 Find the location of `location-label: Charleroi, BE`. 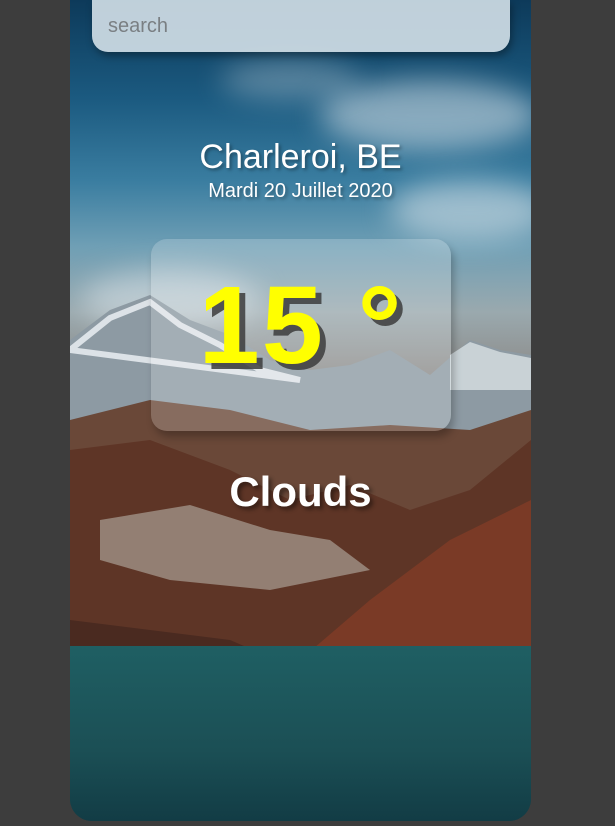

location-label: Charleroi, BE is located at coordinates (300, 157).